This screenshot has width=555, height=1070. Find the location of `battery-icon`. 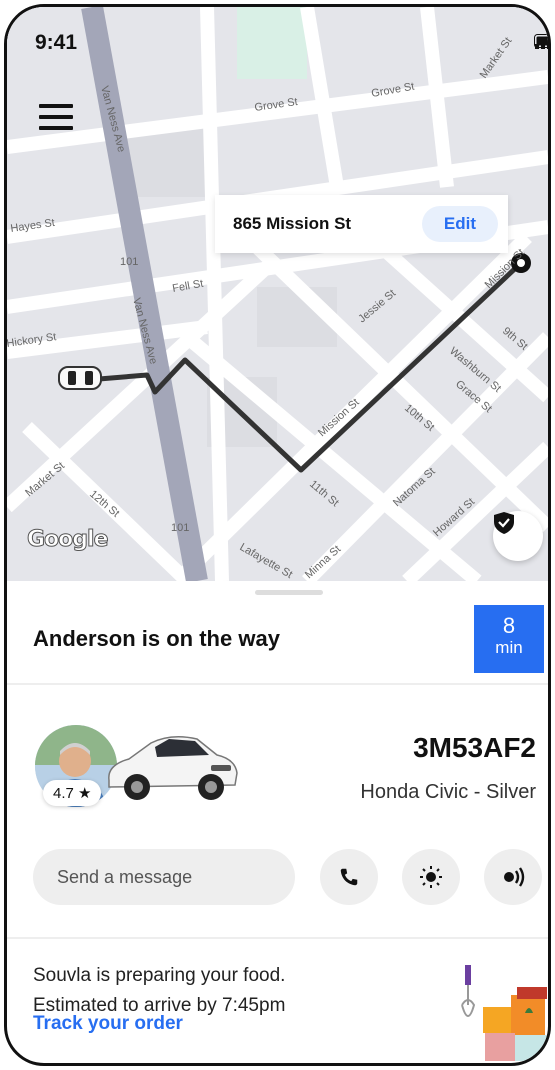

battery-icon is located at coordinates (541, 41).